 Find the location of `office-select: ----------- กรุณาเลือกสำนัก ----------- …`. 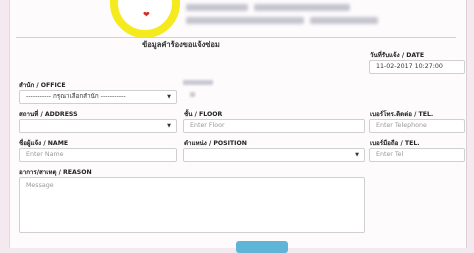

office-select: ----------- กรุณาเลือกสำนัก ----------- … is located at coordinates (98, 97).